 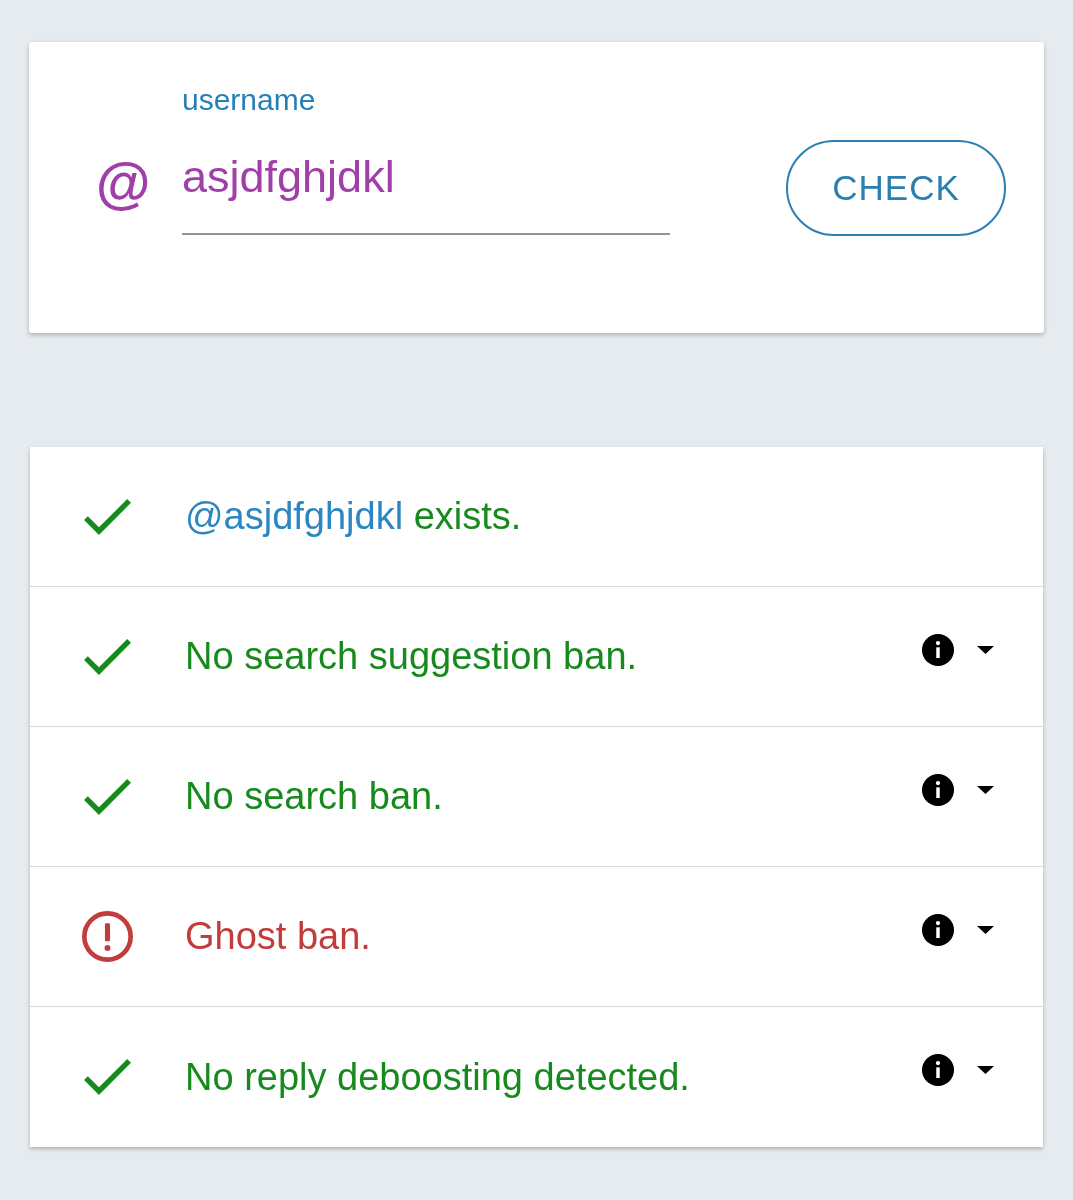 What do you see at coordinates (896, 188) in the screenshot?
I see `check-button: CHECK` at bounding box center [896, 188].